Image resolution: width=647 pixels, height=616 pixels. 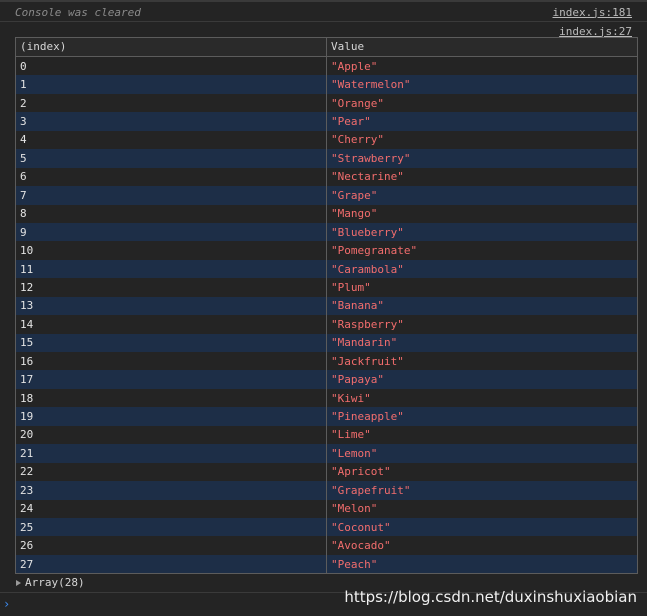 I want to click on cell-value: "Nectarine", so click(x=367, y=177).